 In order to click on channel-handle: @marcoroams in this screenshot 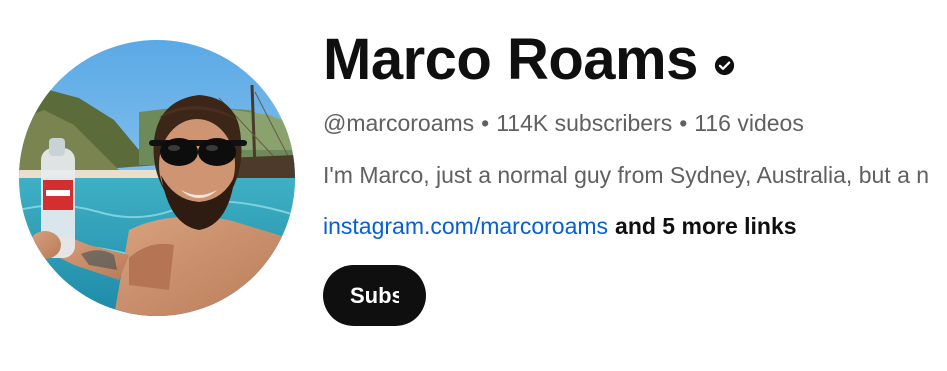, I will do `click(399, 123)`.